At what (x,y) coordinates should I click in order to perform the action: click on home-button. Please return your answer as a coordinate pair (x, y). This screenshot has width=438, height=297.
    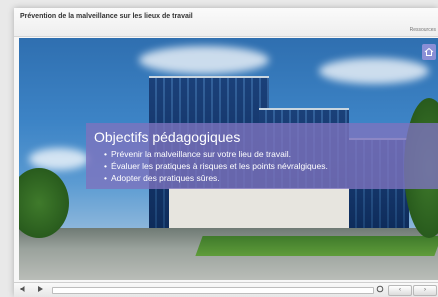
    Looking at the image, I should click on (429, 52).